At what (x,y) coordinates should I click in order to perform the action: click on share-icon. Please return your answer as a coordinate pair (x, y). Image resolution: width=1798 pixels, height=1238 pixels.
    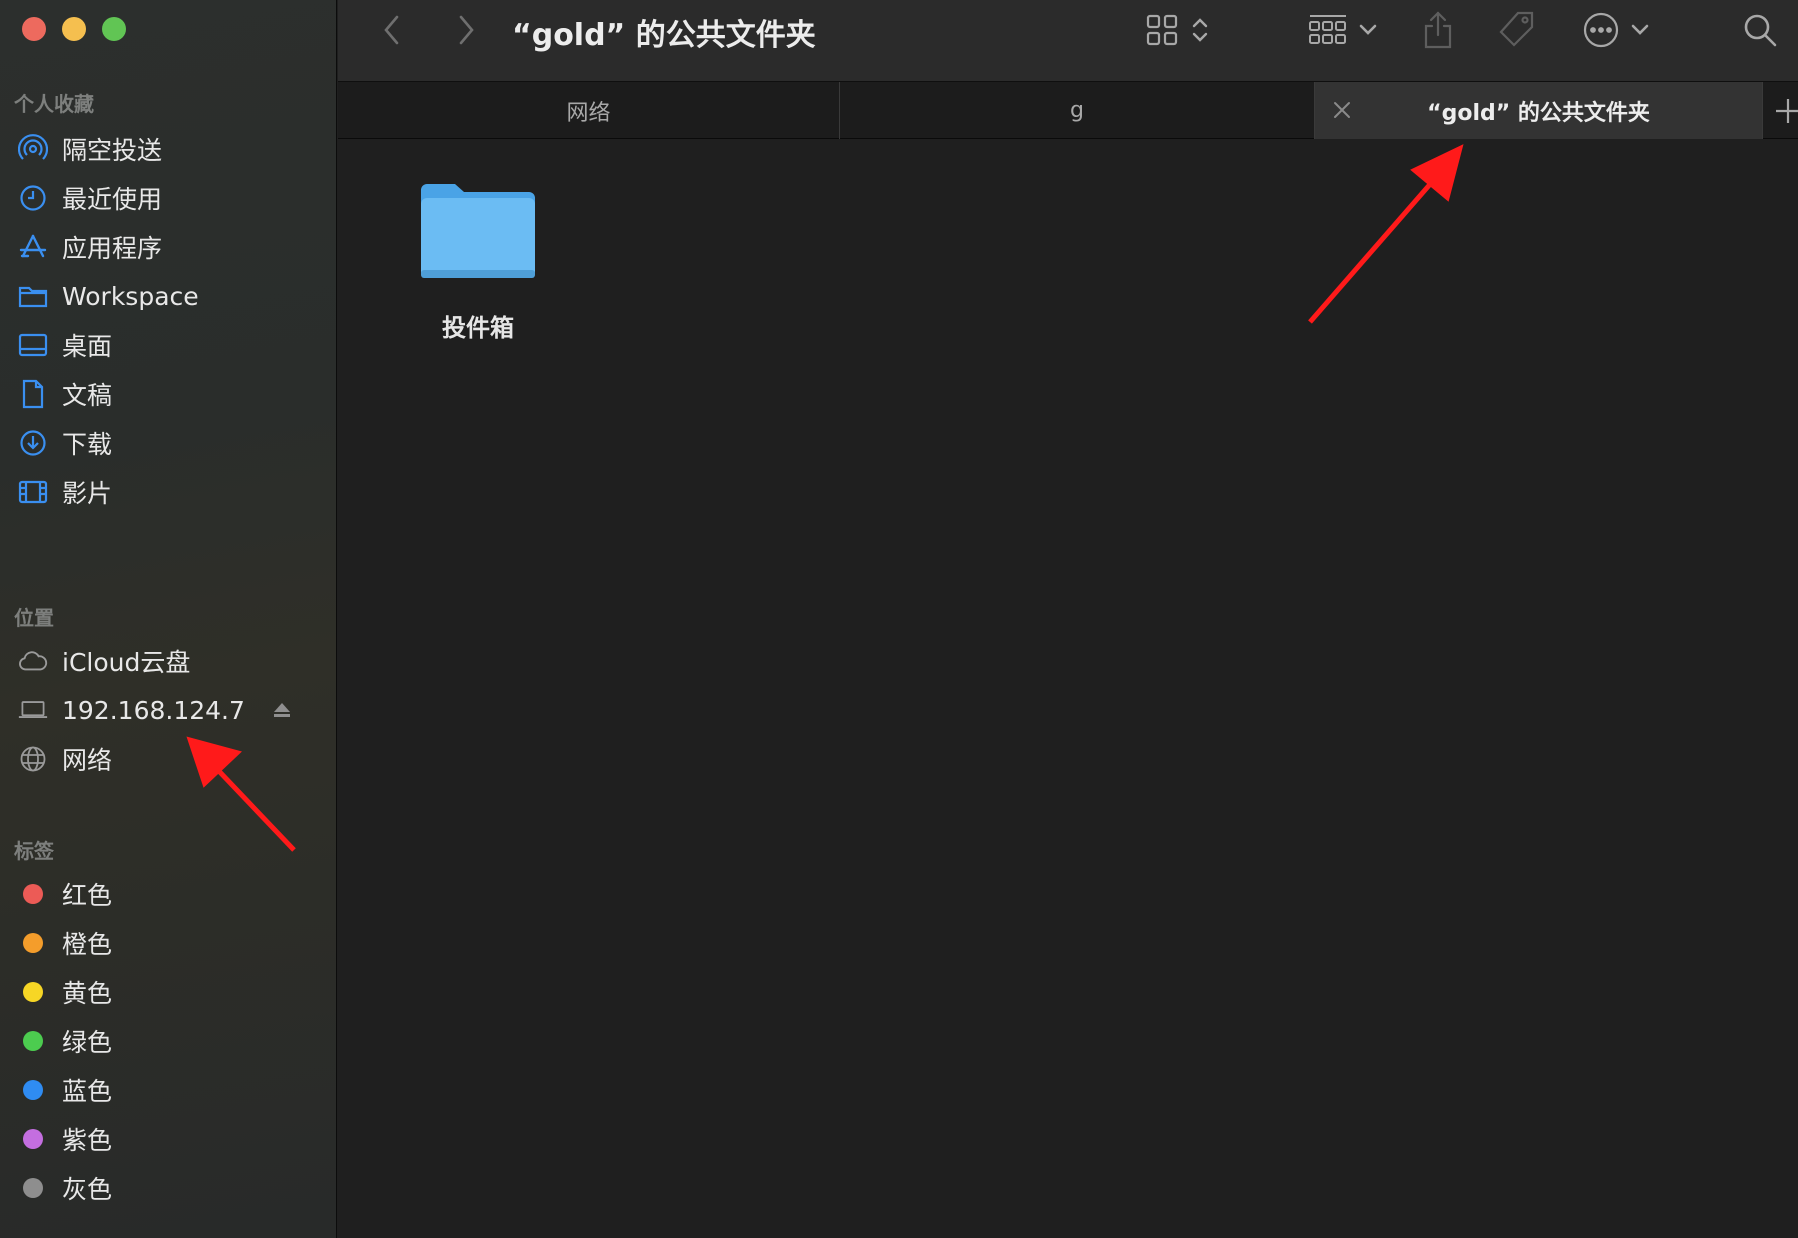
    Looking at the image, I should click on (1438, 30).